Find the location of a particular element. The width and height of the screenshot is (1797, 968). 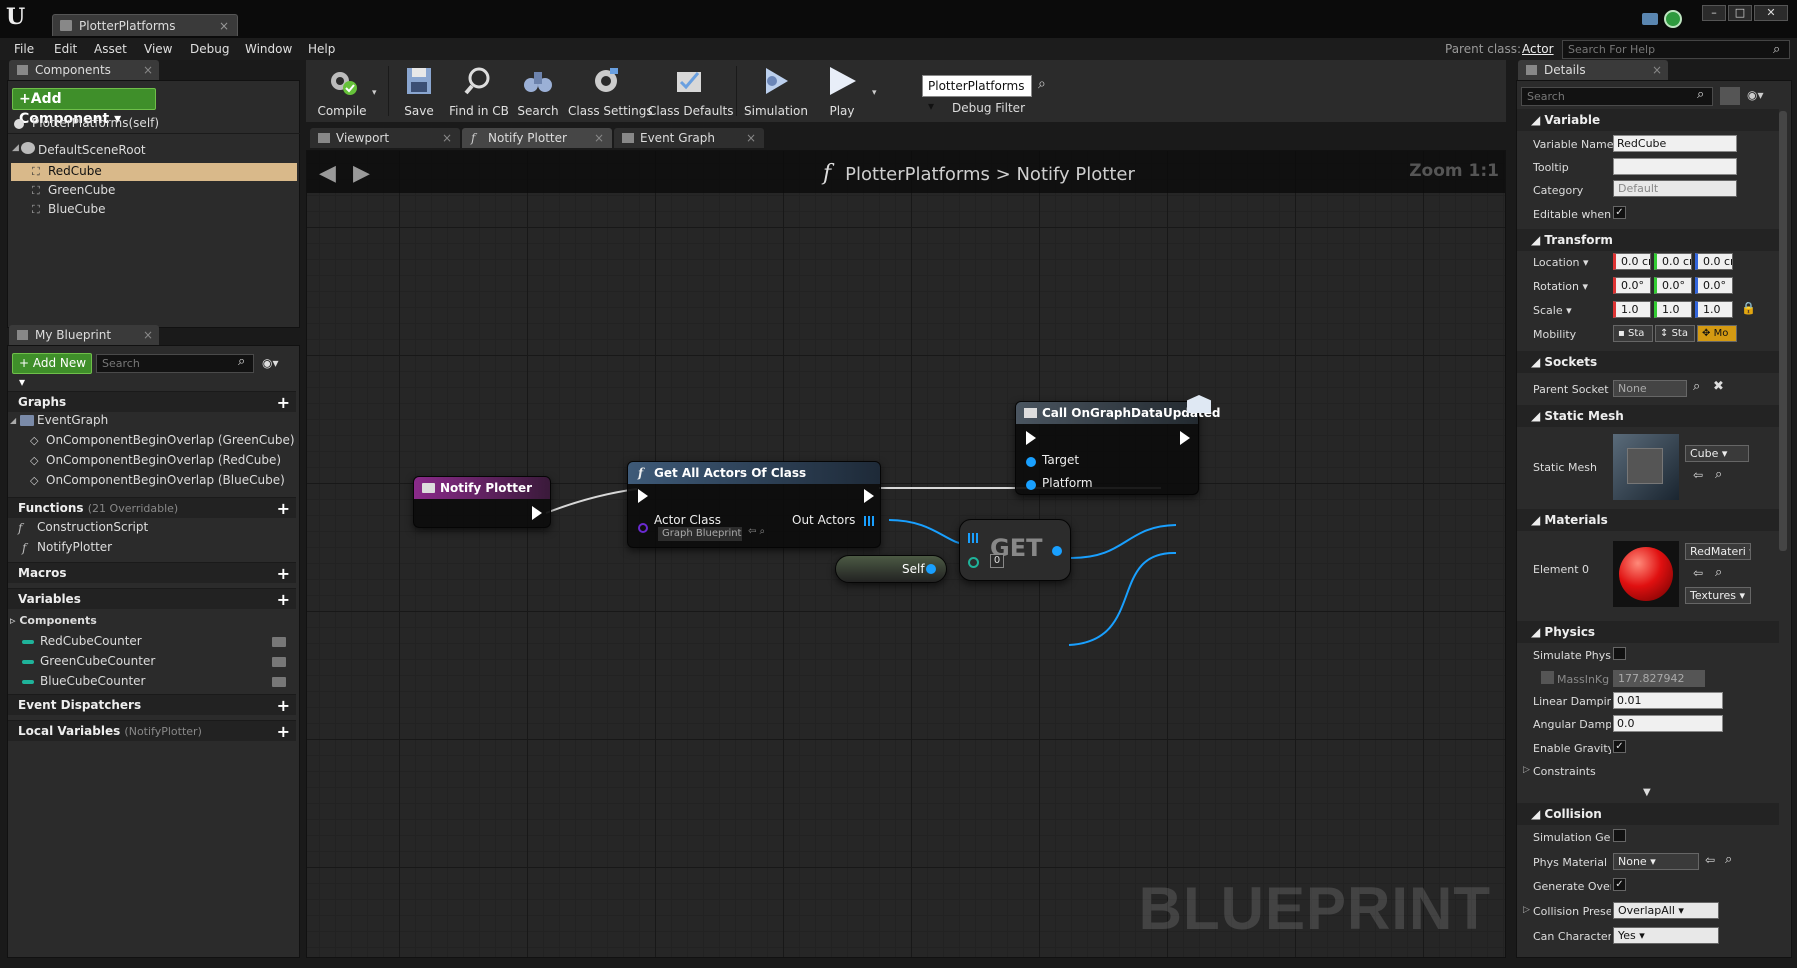

can-character-select: Yes ▾ is located at coordinates (1666, 935).